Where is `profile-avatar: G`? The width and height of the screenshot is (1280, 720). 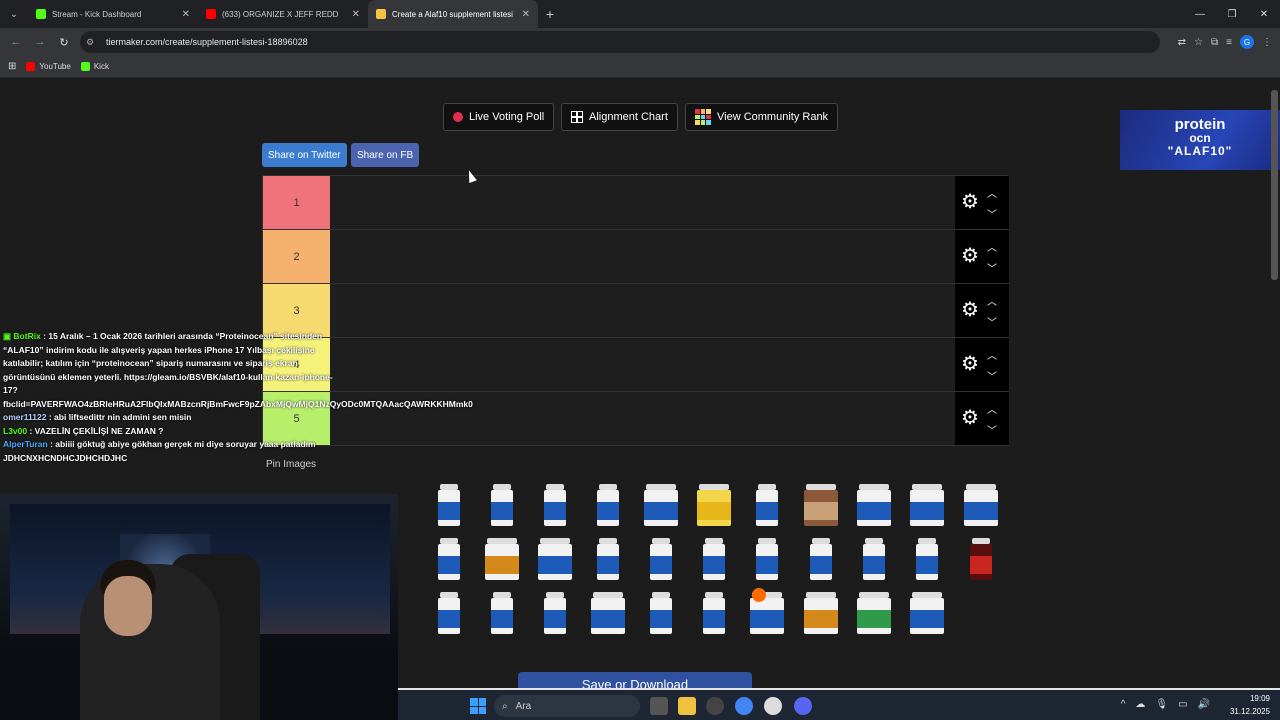
profile-avatar: G is located at coordinates (1247, 42).